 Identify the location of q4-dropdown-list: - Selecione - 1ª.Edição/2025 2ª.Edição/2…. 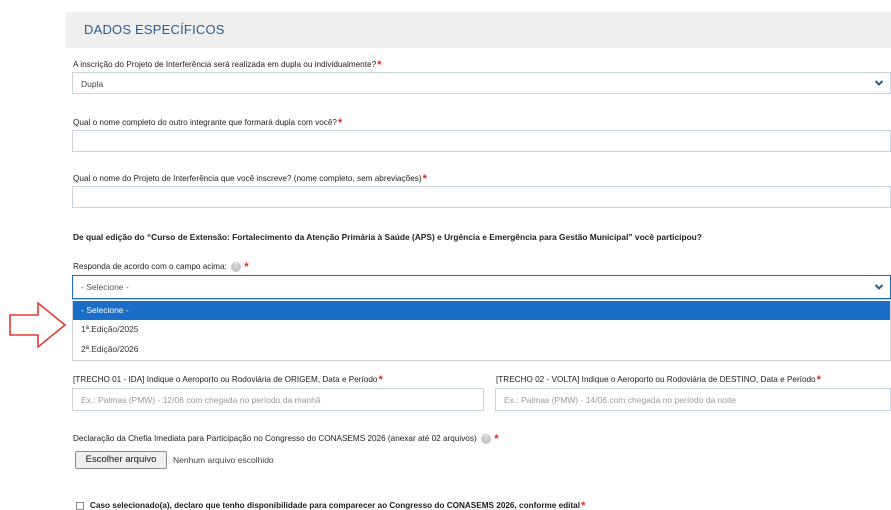
(481, 330).